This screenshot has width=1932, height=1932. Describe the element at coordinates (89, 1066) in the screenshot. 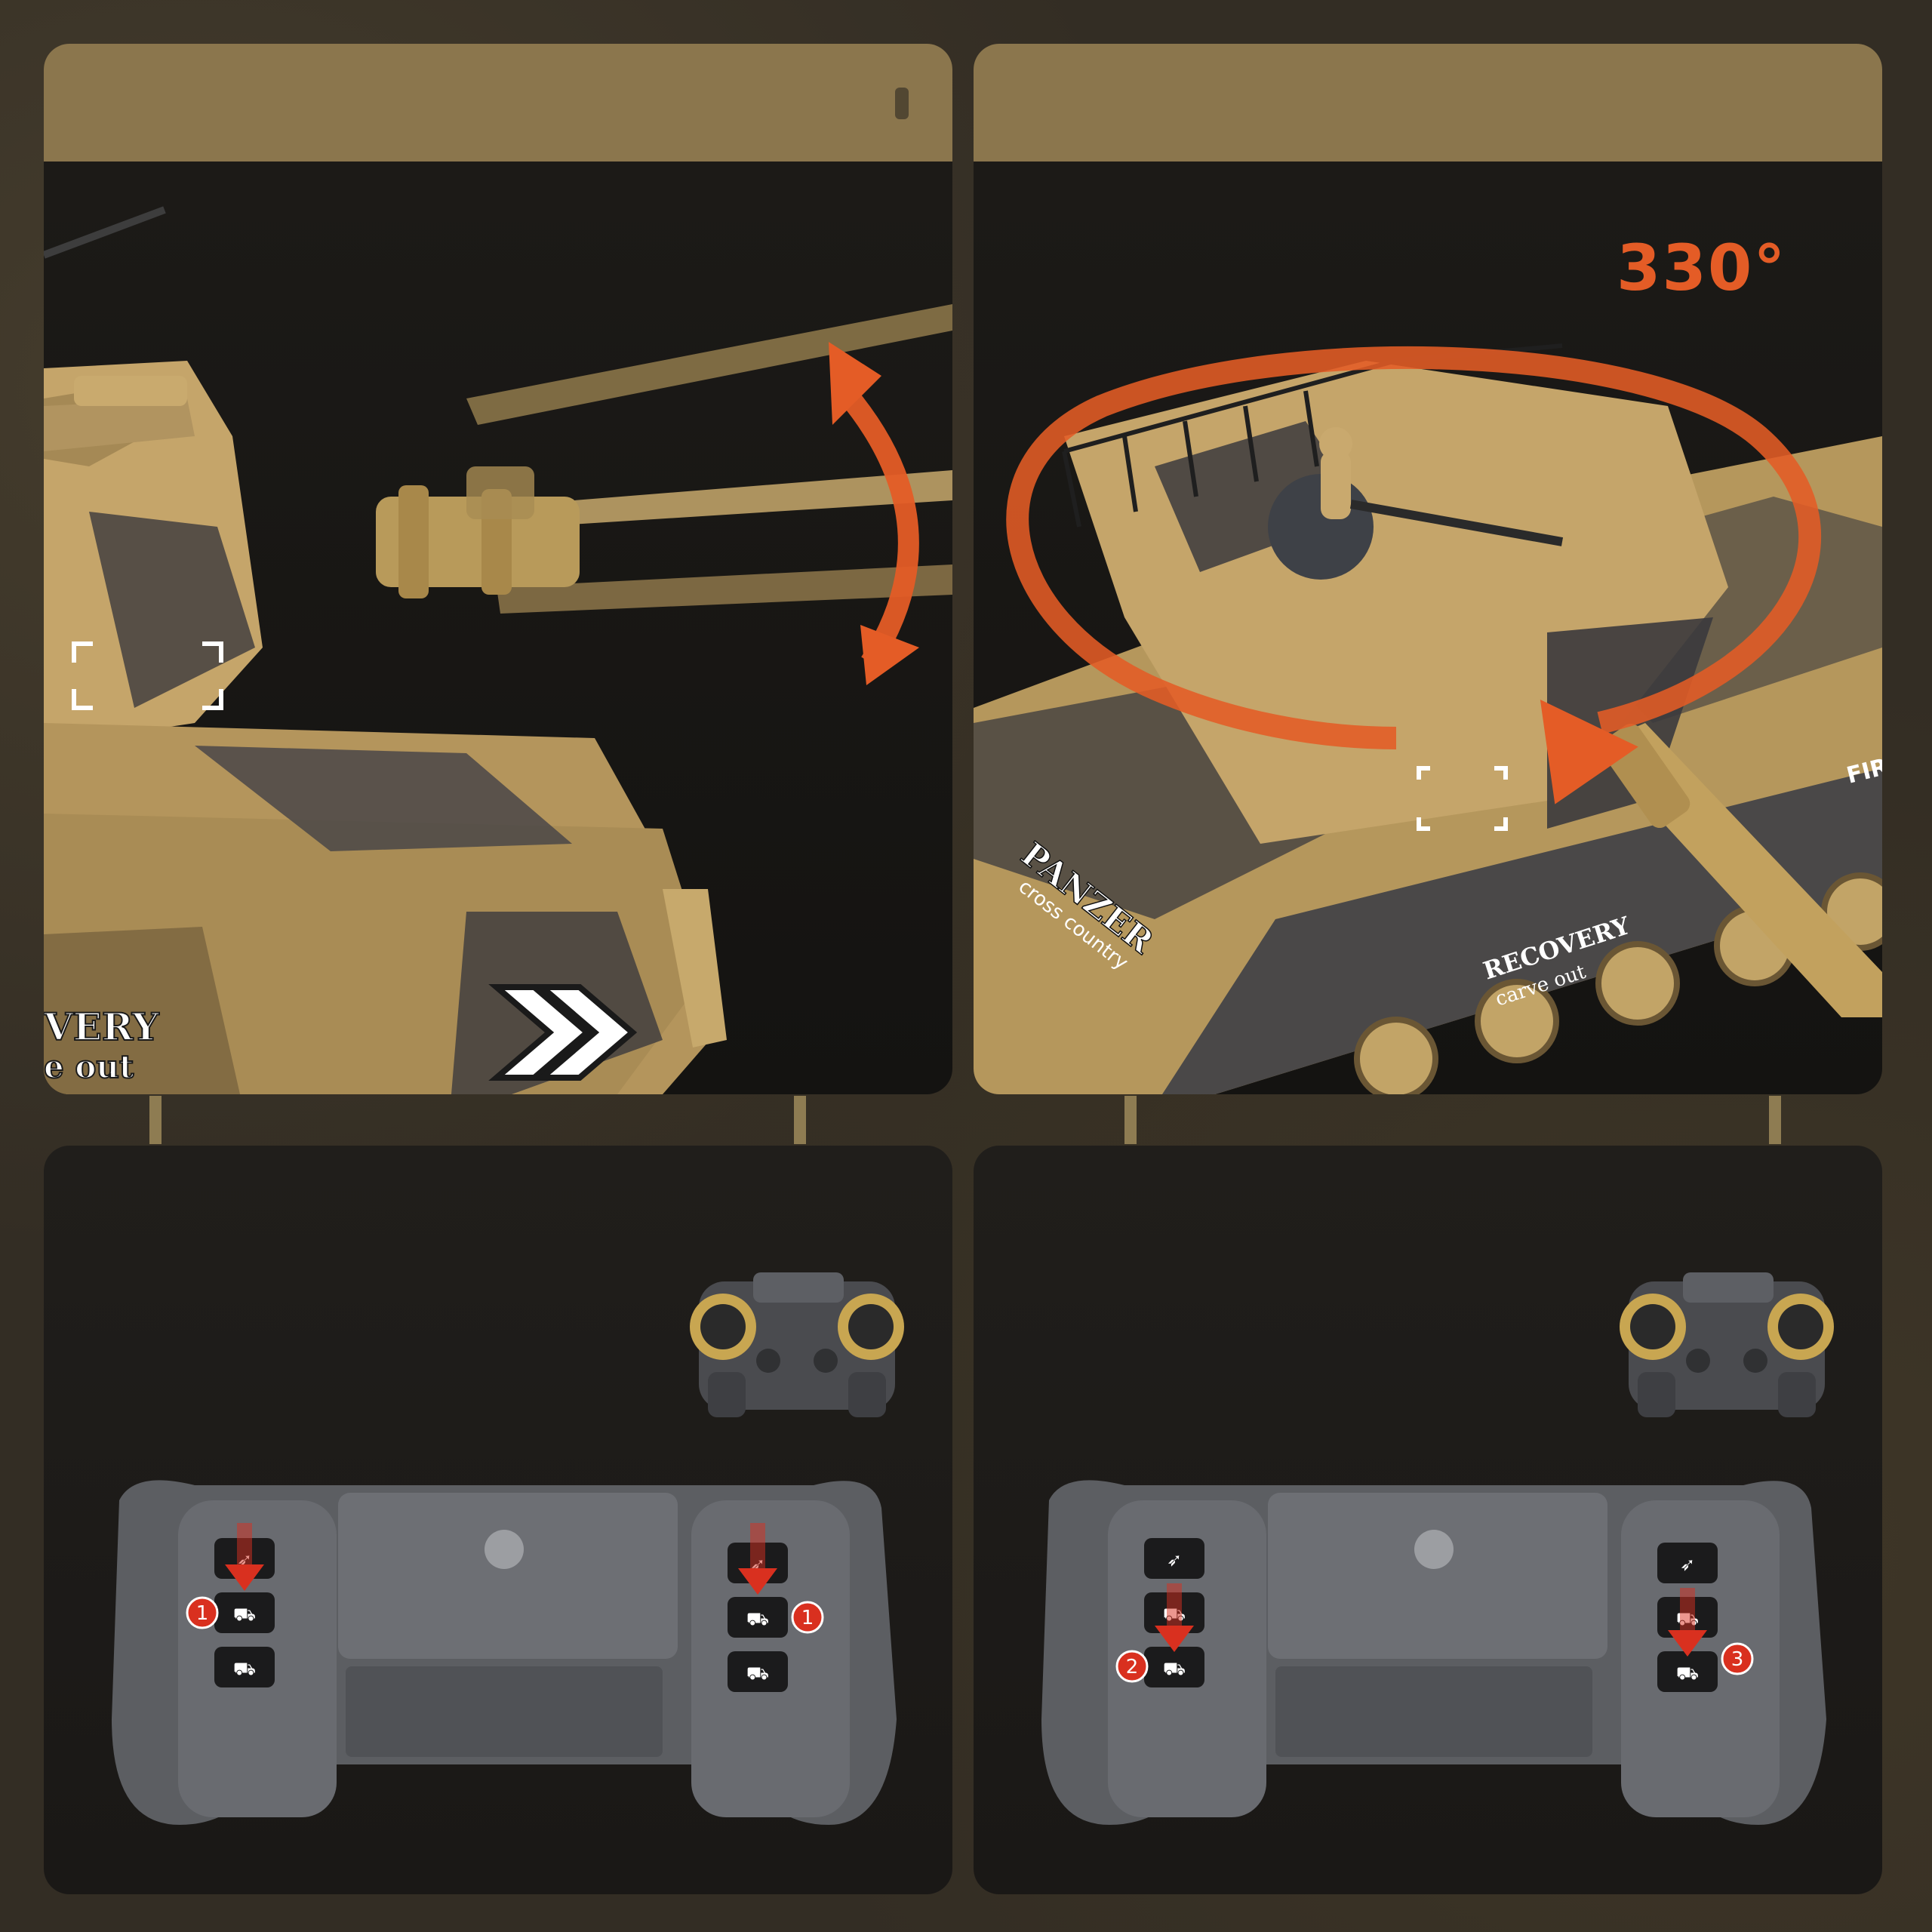

I see `tank-side-text-2: e out` at that location.